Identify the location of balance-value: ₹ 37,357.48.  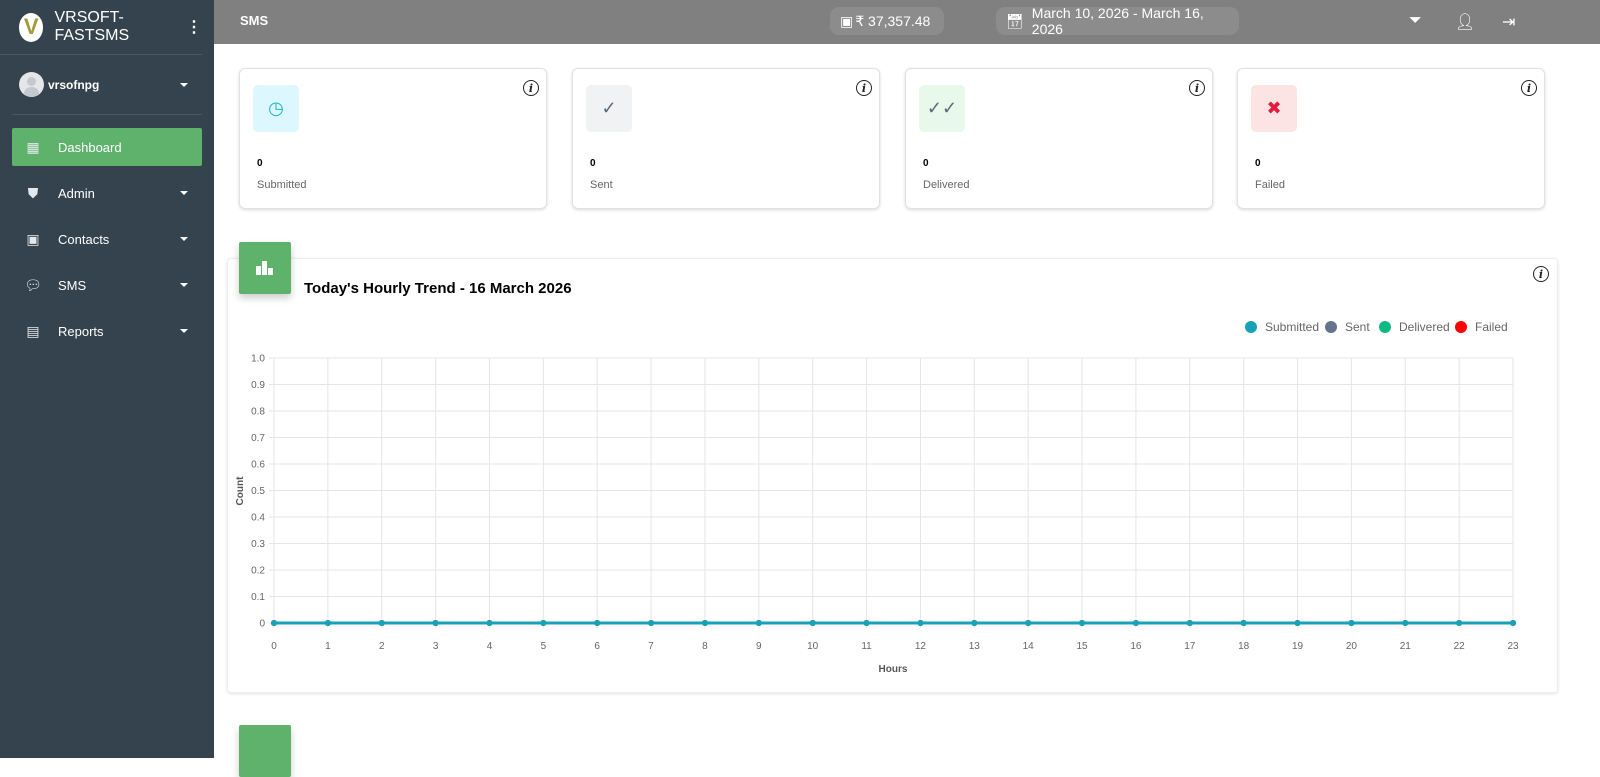
(893, 20).